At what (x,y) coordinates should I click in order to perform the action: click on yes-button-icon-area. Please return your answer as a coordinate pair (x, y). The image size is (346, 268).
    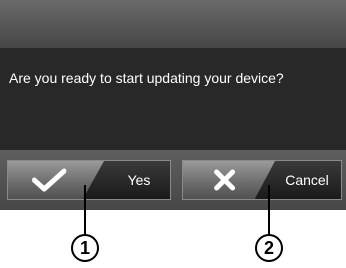
    Looking at the image, I should click on (56, 180).